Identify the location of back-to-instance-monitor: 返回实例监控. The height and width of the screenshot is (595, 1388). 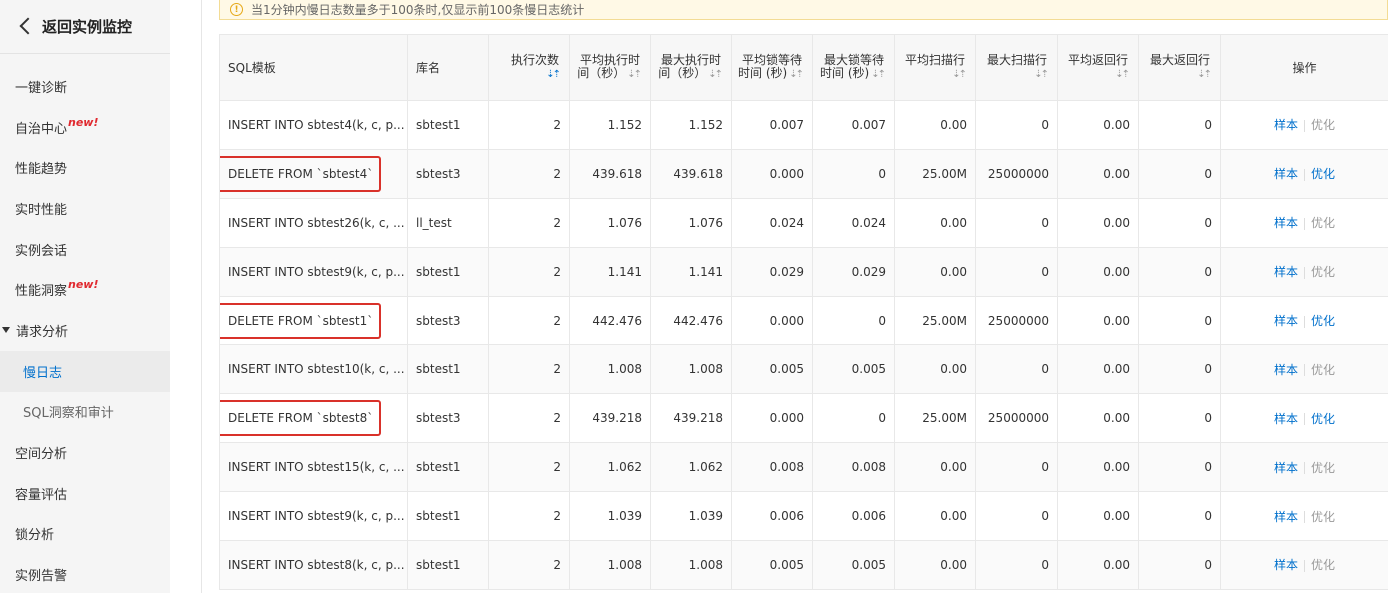
(85, 26).